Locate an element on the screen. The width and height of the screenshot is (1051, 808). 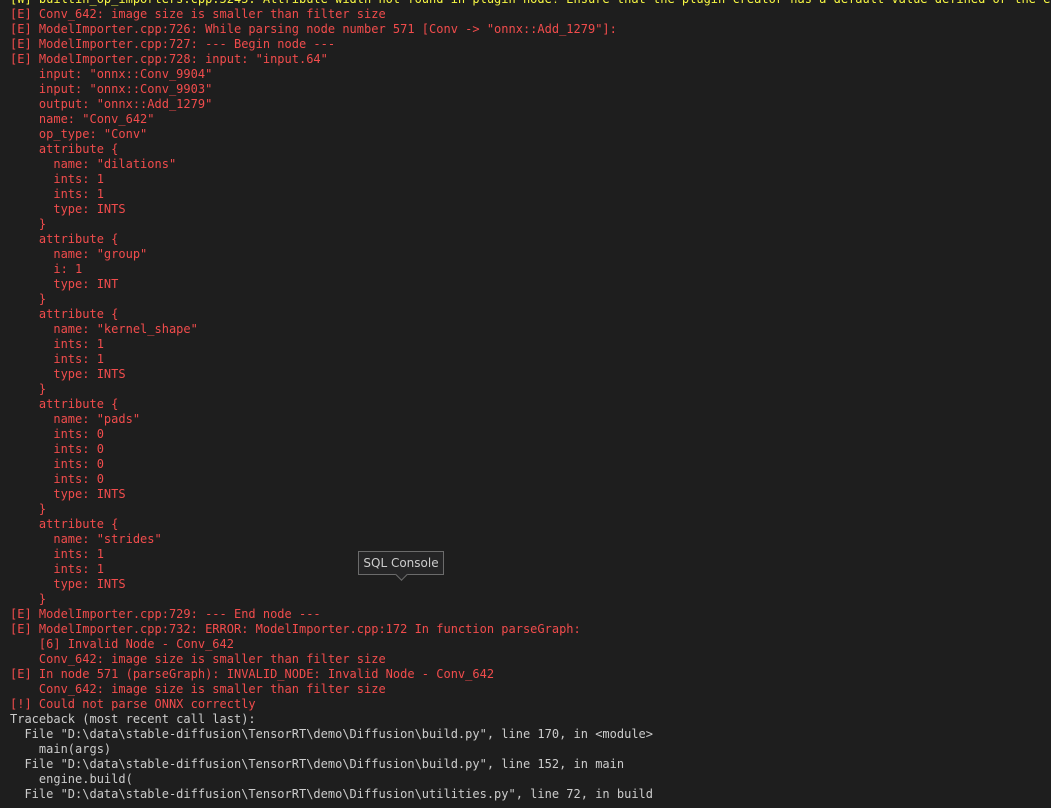
terminal-line: i: 1 is located at coordinates (46, 269).